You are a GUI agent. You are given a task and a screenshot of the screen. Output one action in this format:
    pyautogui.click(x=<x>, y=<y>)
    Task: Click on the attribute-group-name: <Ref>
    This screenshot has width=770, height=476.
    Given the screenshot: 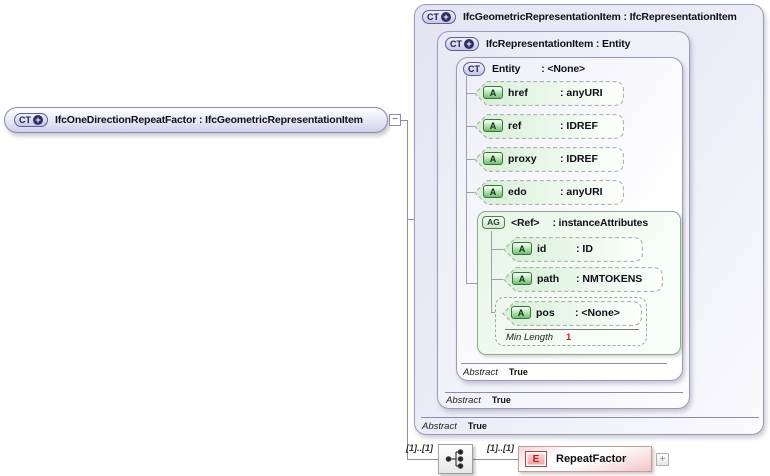 What is the action you would take?
    pyautogui.click(x=525, y=222)
    